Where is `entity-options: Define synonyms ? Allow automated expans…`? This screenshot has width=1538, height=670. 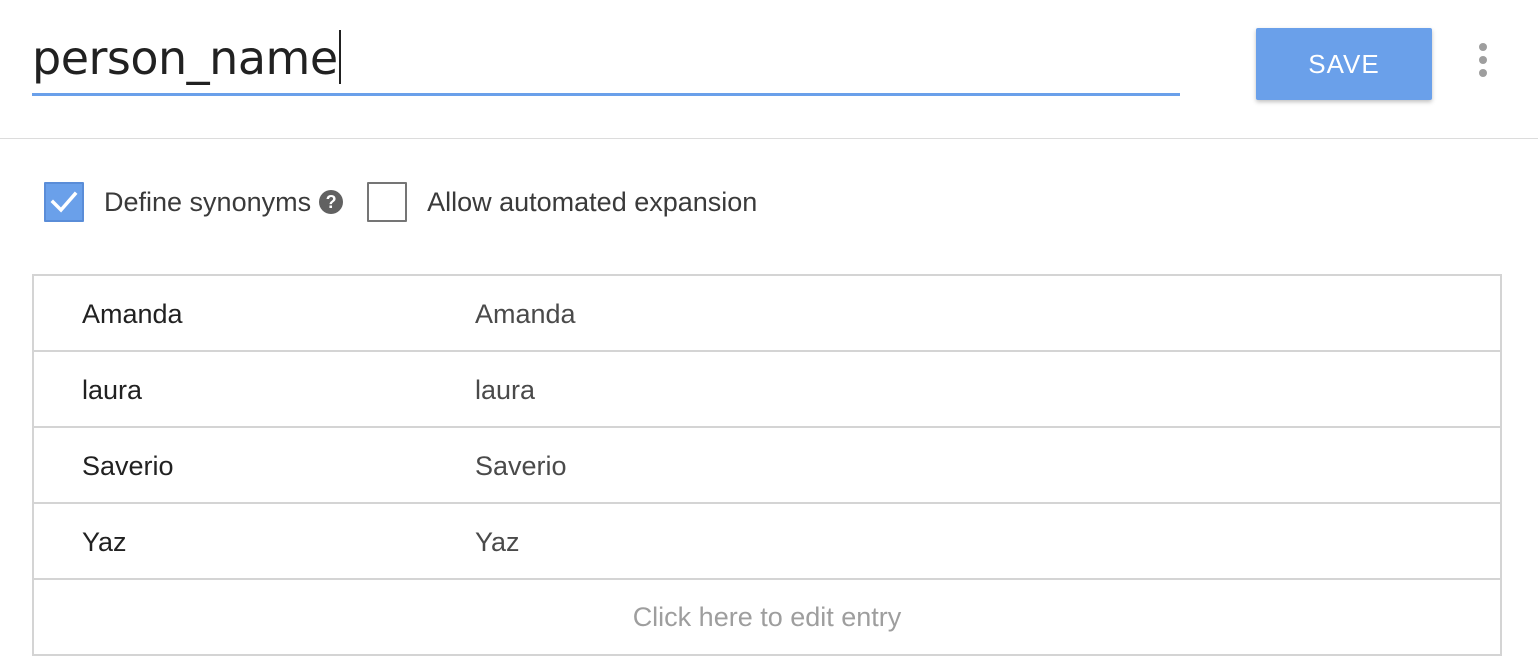
entity-options: Define synonyms ? Allow automated expans… is located at coordinates (400, 202).